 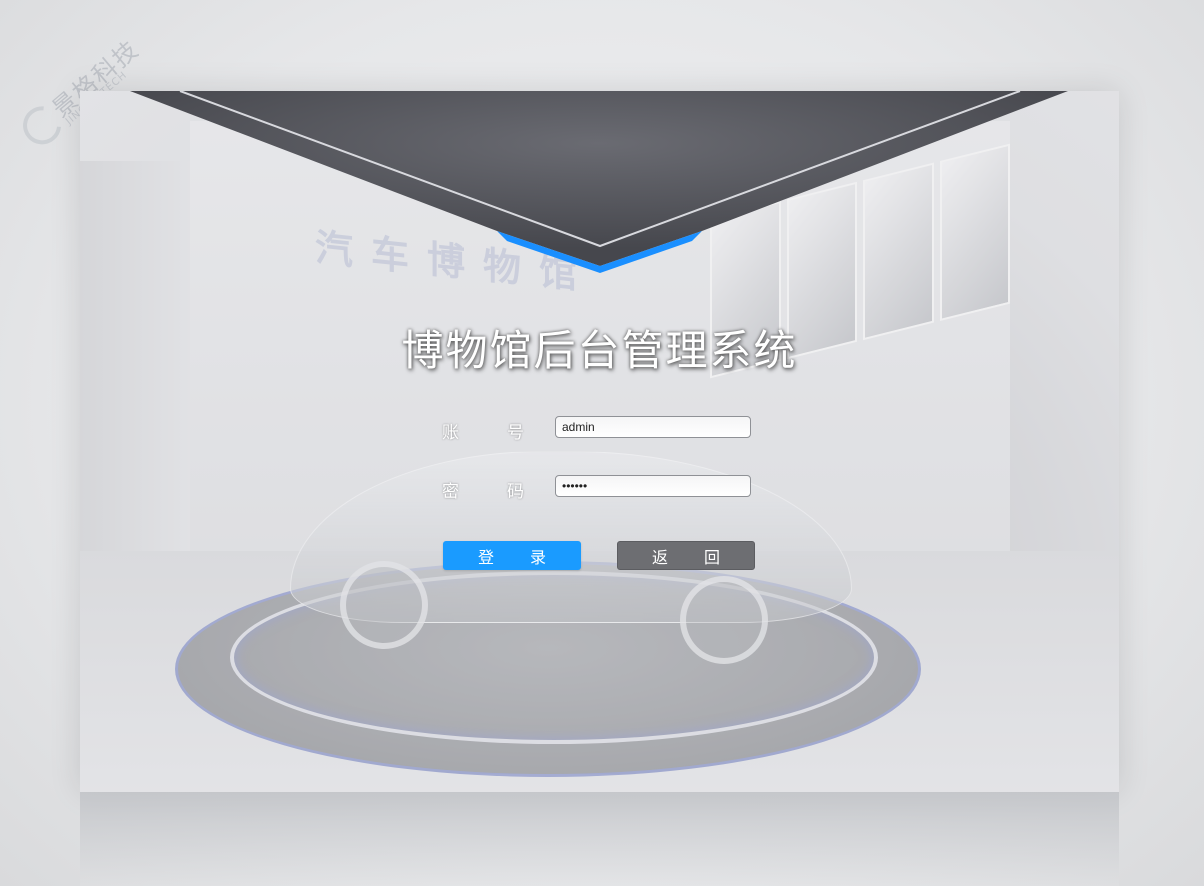 What do you see at coordinates (653, 486) in the screenshot?
I see `password-input` at bounding box center [653, 486].